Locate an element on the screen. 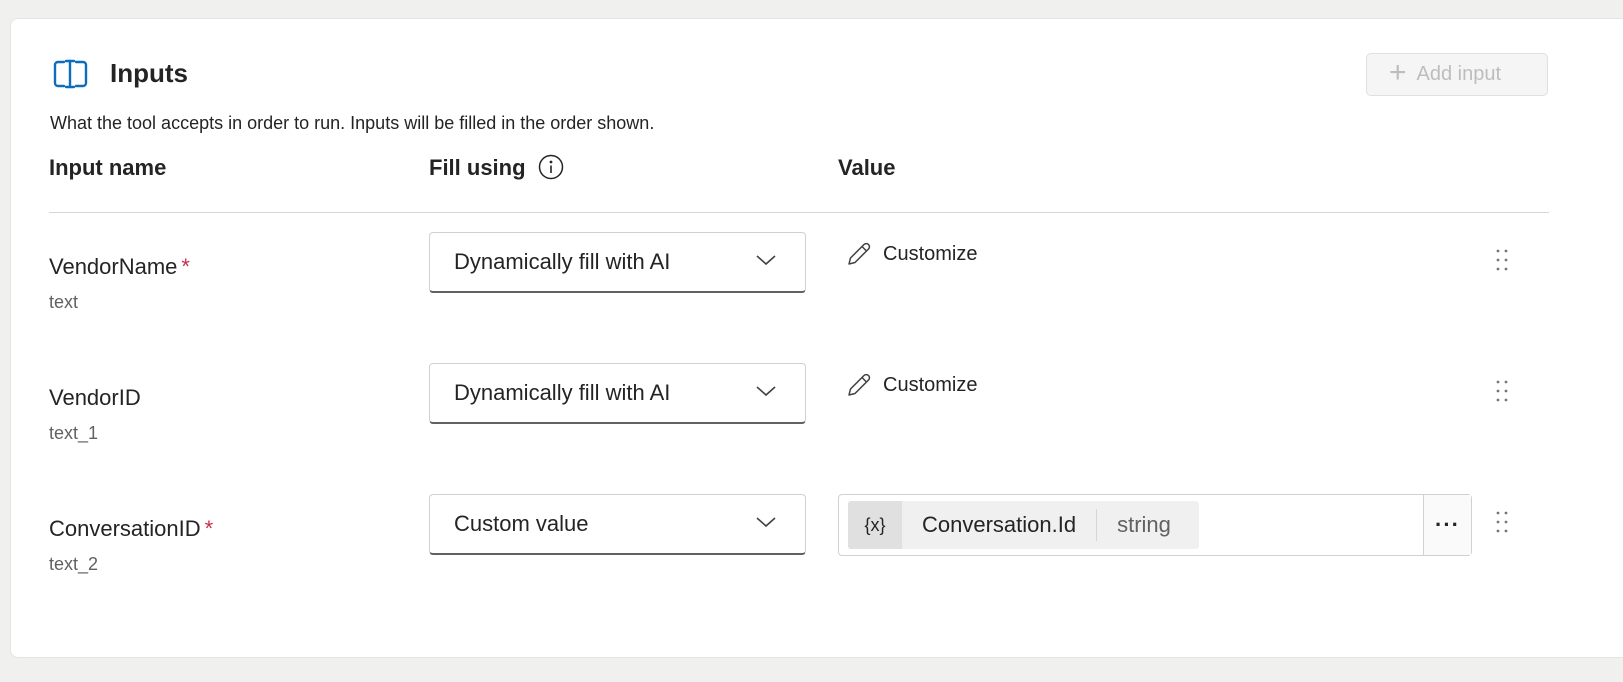 The image size is (1623, 682). input-name-label: ConversationID is located at coordinates (125, 528).